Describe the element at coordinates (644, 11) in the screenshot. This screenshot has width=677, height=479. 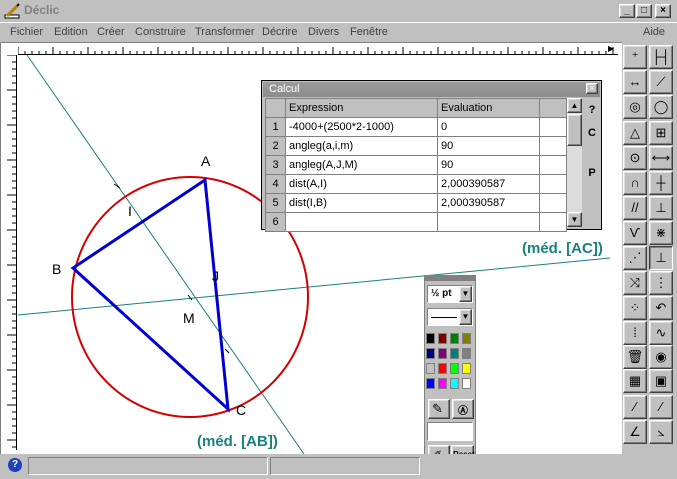
I see `maximize-button: □` at that location.